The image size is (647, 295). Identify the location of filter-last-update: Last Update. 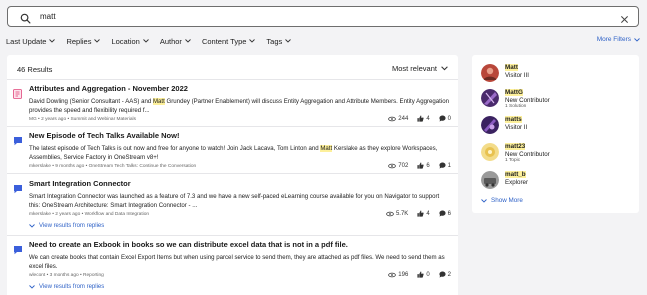
(31, 41).